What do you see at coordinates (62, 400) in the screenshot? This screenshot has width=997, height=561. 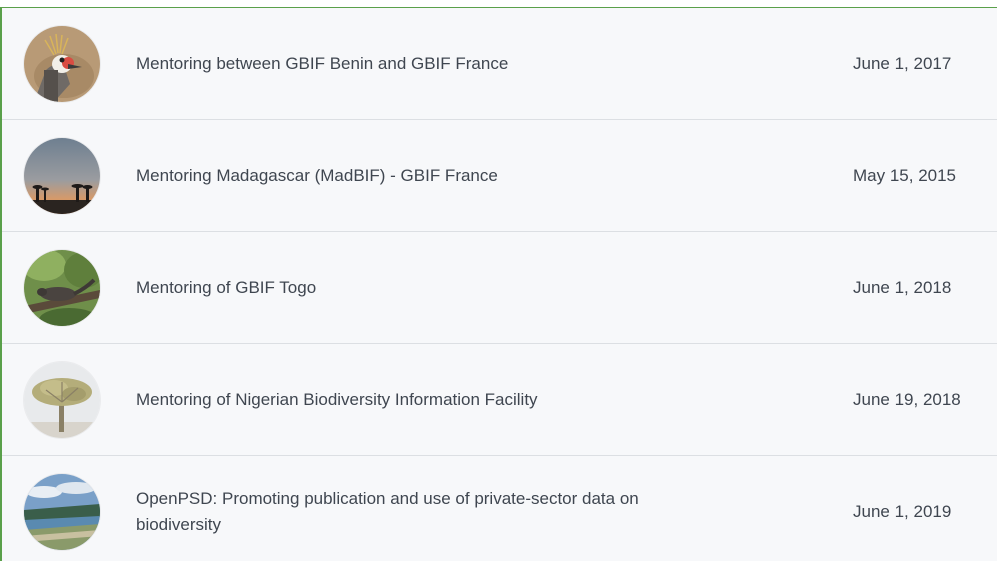 I see `tree-thumbnail` at bounding box center [62, 400].